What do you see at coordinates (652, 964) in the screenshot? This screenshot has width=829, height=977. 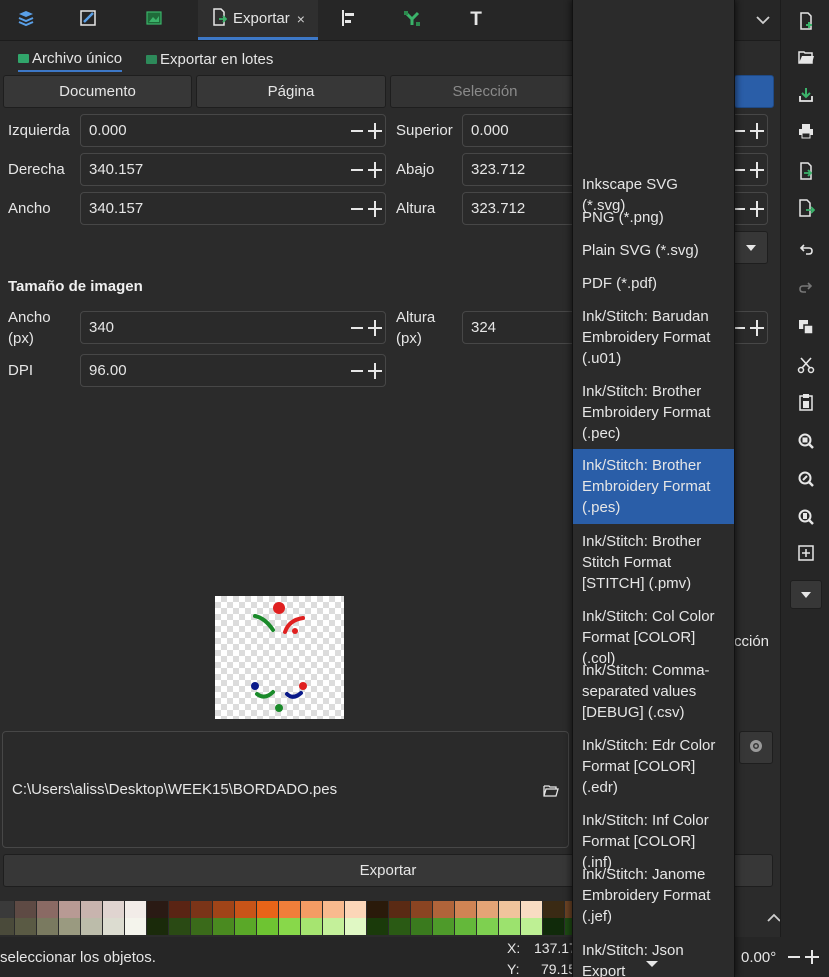 I see `scroll-down-icon` at bounding box center [652, 964].